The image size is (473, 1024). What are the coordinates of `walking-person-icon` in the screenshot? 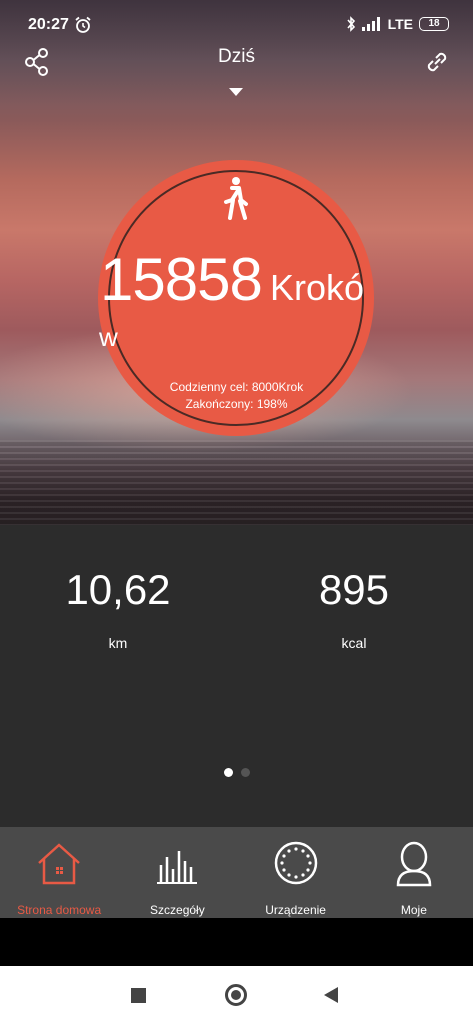 It's located at (236, 198).